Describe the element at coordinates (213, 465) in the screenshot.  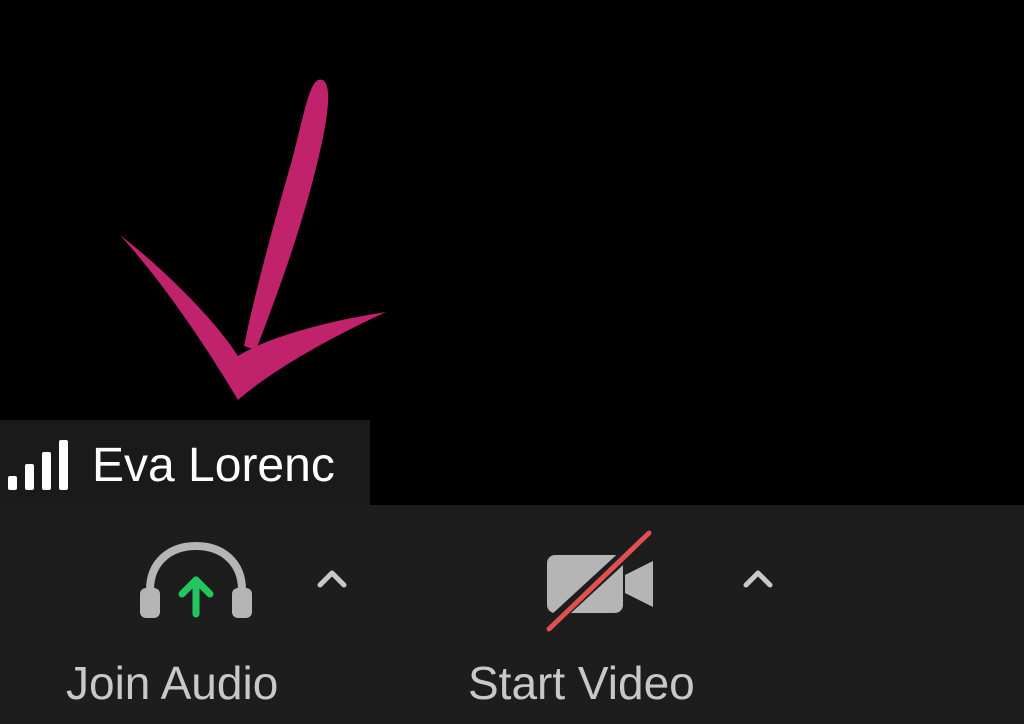
I see `participant-name: Eva Lorenc` at that location.